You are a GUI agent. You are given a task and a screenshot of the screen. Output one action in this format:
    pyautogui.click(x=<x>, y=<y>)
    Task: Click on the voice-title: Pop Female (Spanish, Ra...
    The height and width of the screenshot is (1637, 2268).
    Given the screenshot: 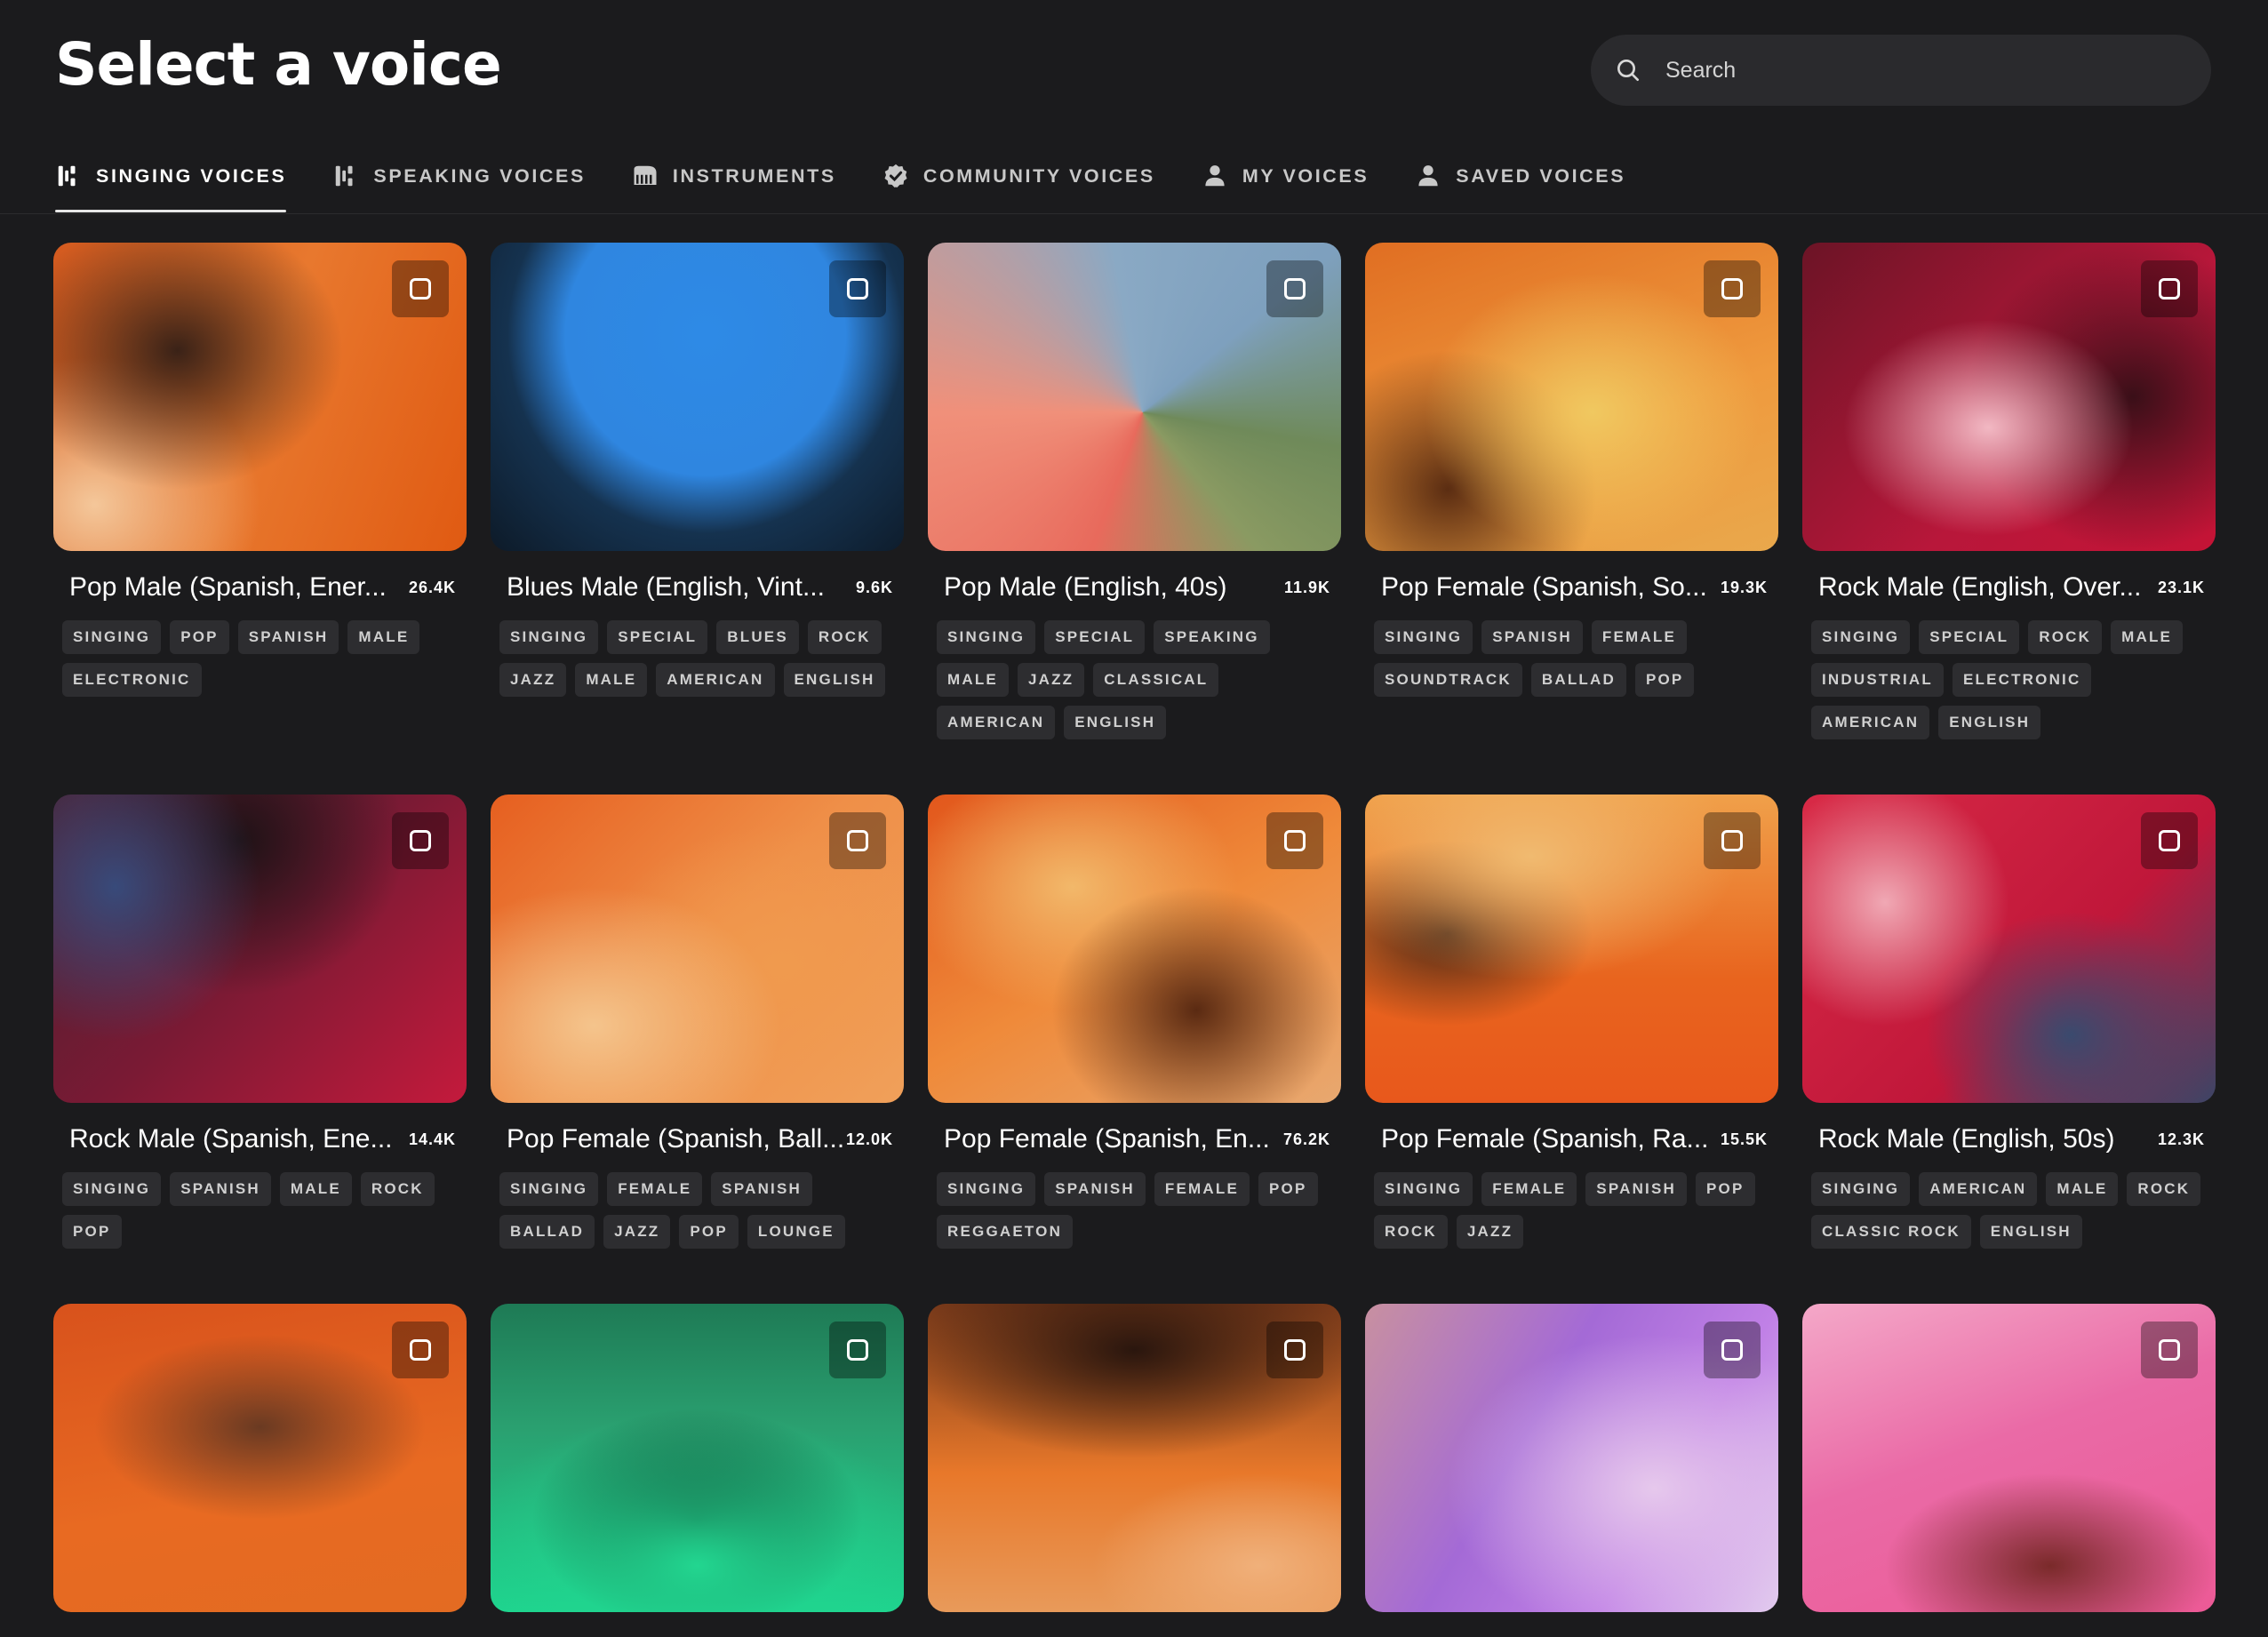 What is the action you would take?
    pyautogui.click(x=1545, y=1139)
    